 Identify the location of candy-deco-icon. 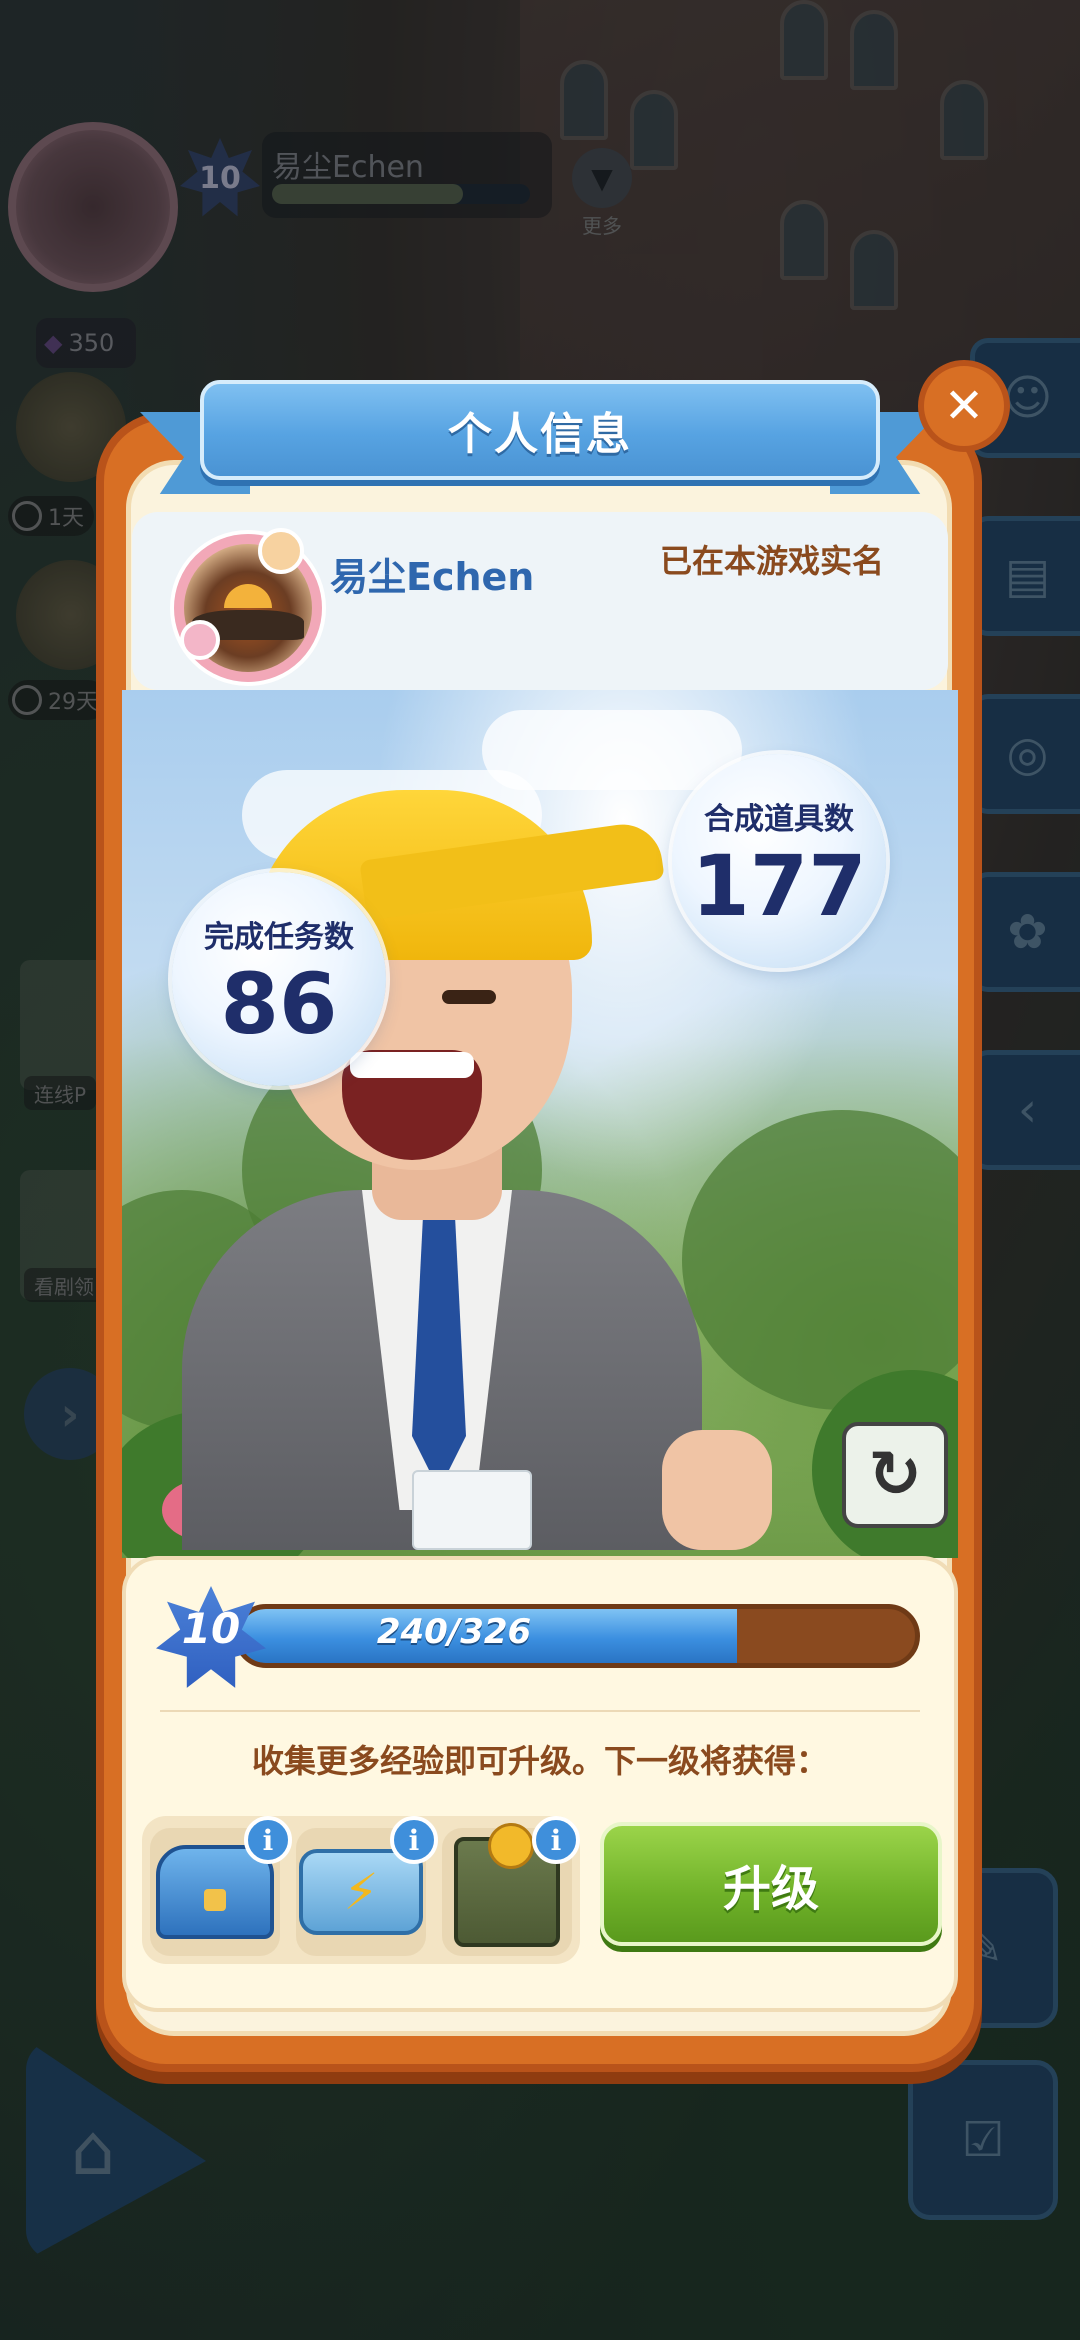
(200, 640).